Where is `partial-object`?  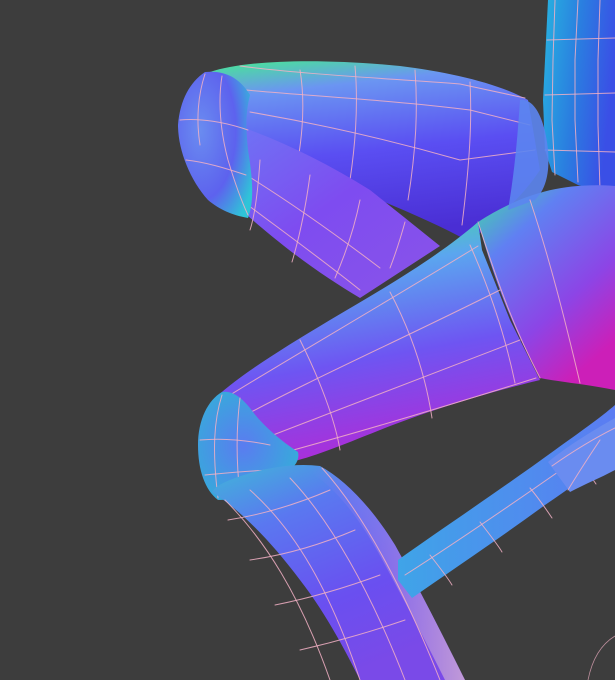
partial-object is located at coordinates (601, 657).